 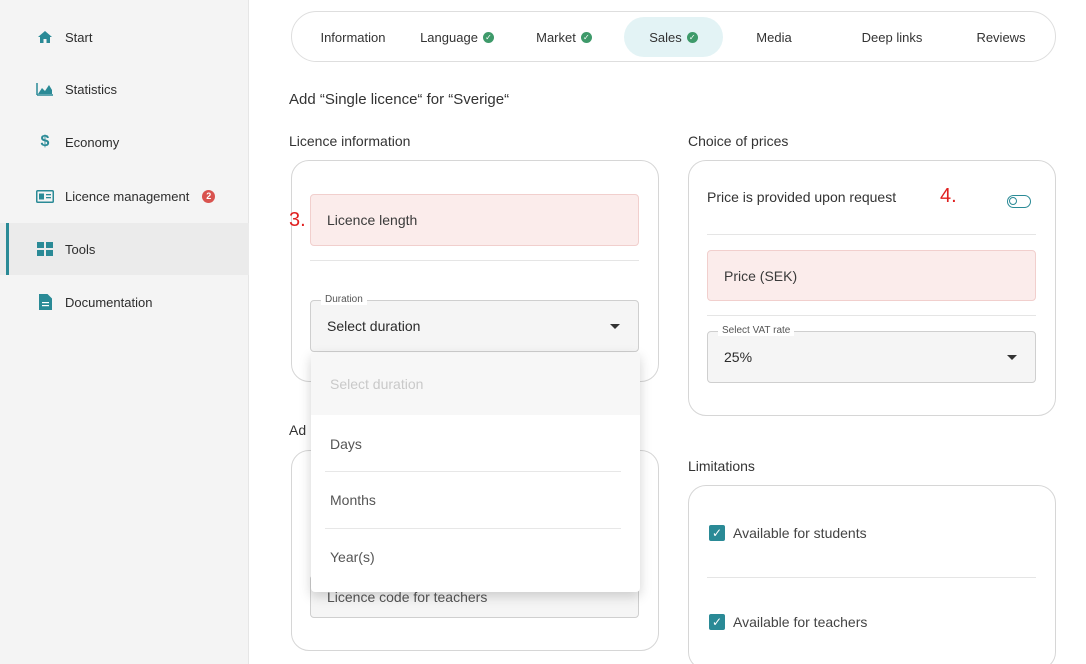 I want to click on tab-label: Reviews, so click(x=1001, y=37).